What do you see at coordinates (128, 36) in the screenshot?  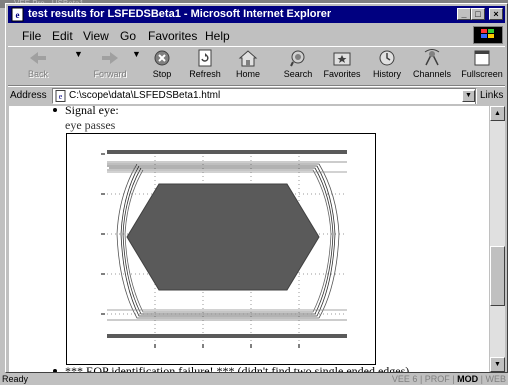 I see `menu-go: Go` at bounding box center [128, 36].